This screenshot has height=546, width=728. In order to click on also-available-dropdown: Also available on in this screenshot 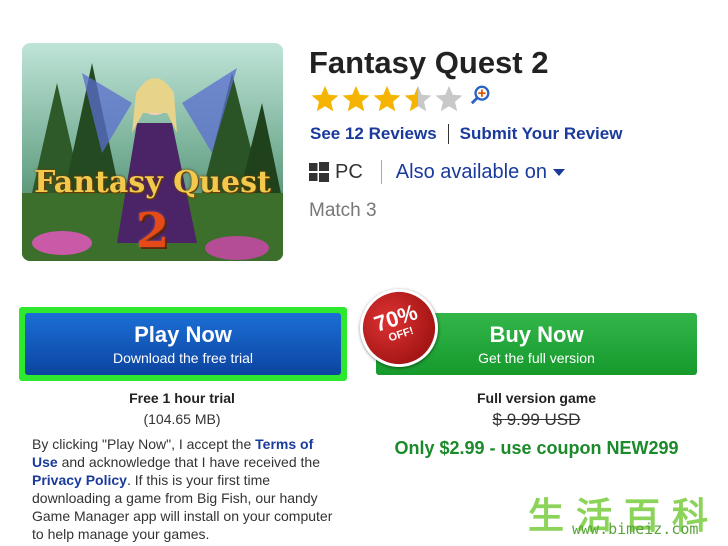, I will do `click(480, 172)`.